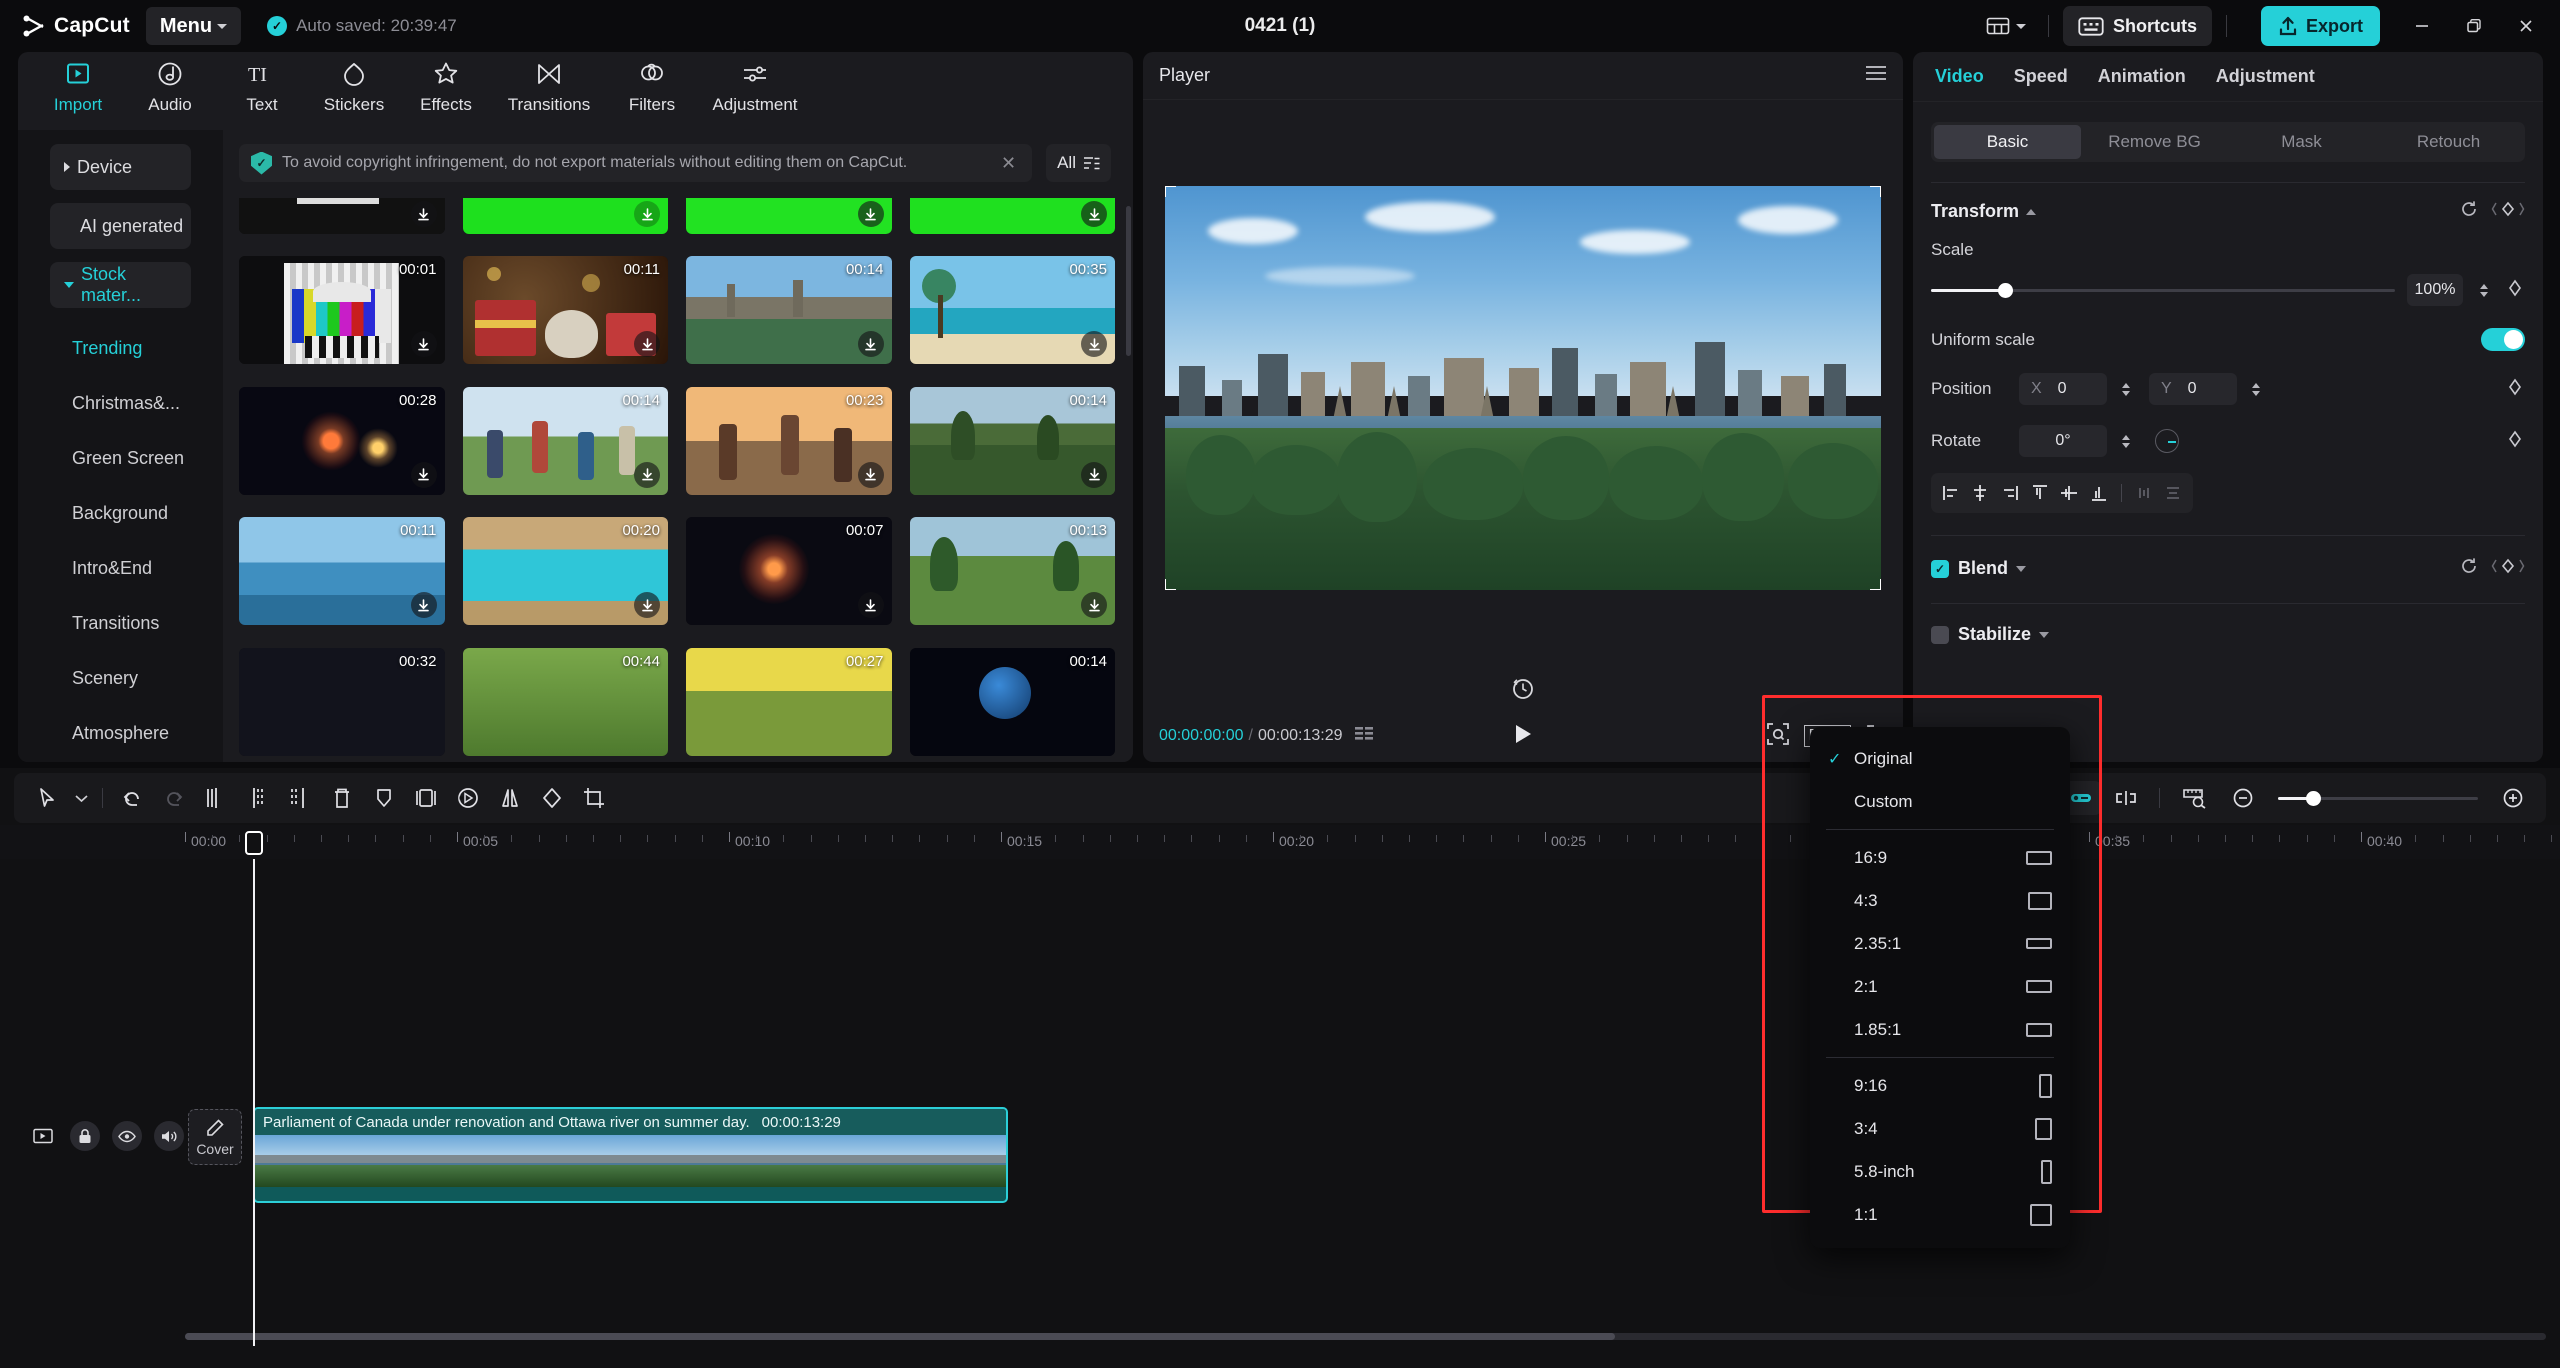 The height and width of the screenshot is (1368, 2560). Describe the element at coordinates (1523, 388) in the screenshot. I see `video-preview` at that location.